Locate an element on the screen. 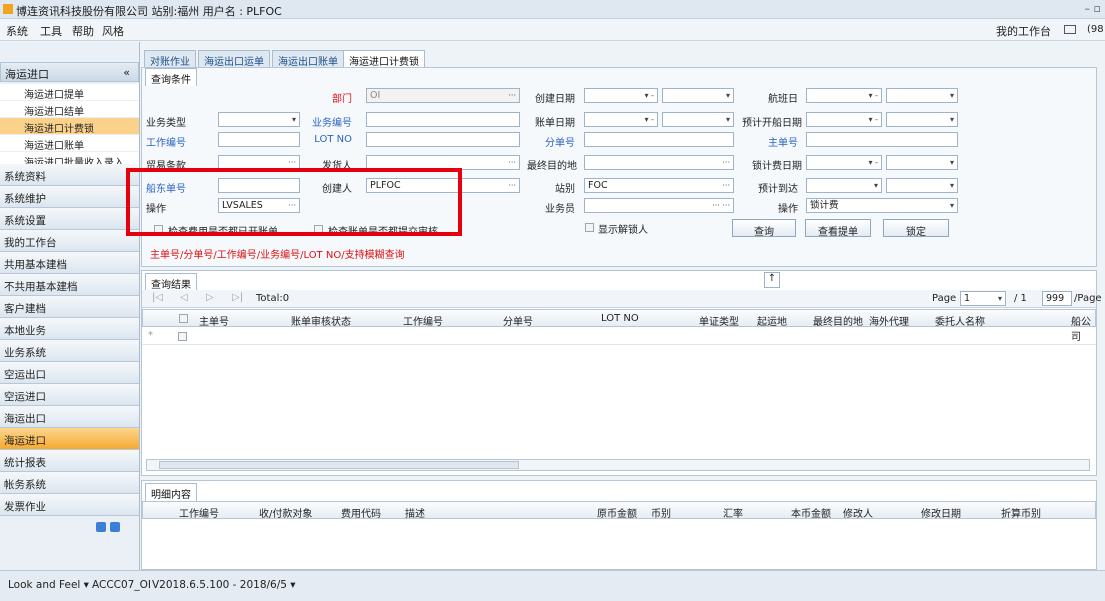  dcol-conv-currency: 折算币别 is located at coordinates (1021, 512).